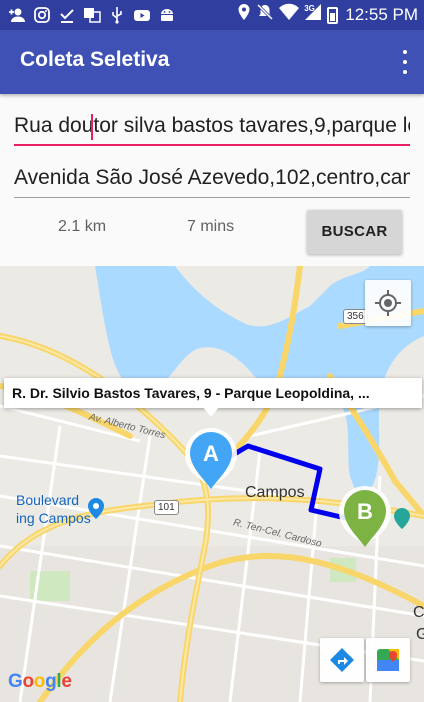 This screenshot has width=424, height=702. Describe the element at coordinates (53, 509) in the screenshot. I see `map-label-boulevard: Boulevard ing Campos` at that location.